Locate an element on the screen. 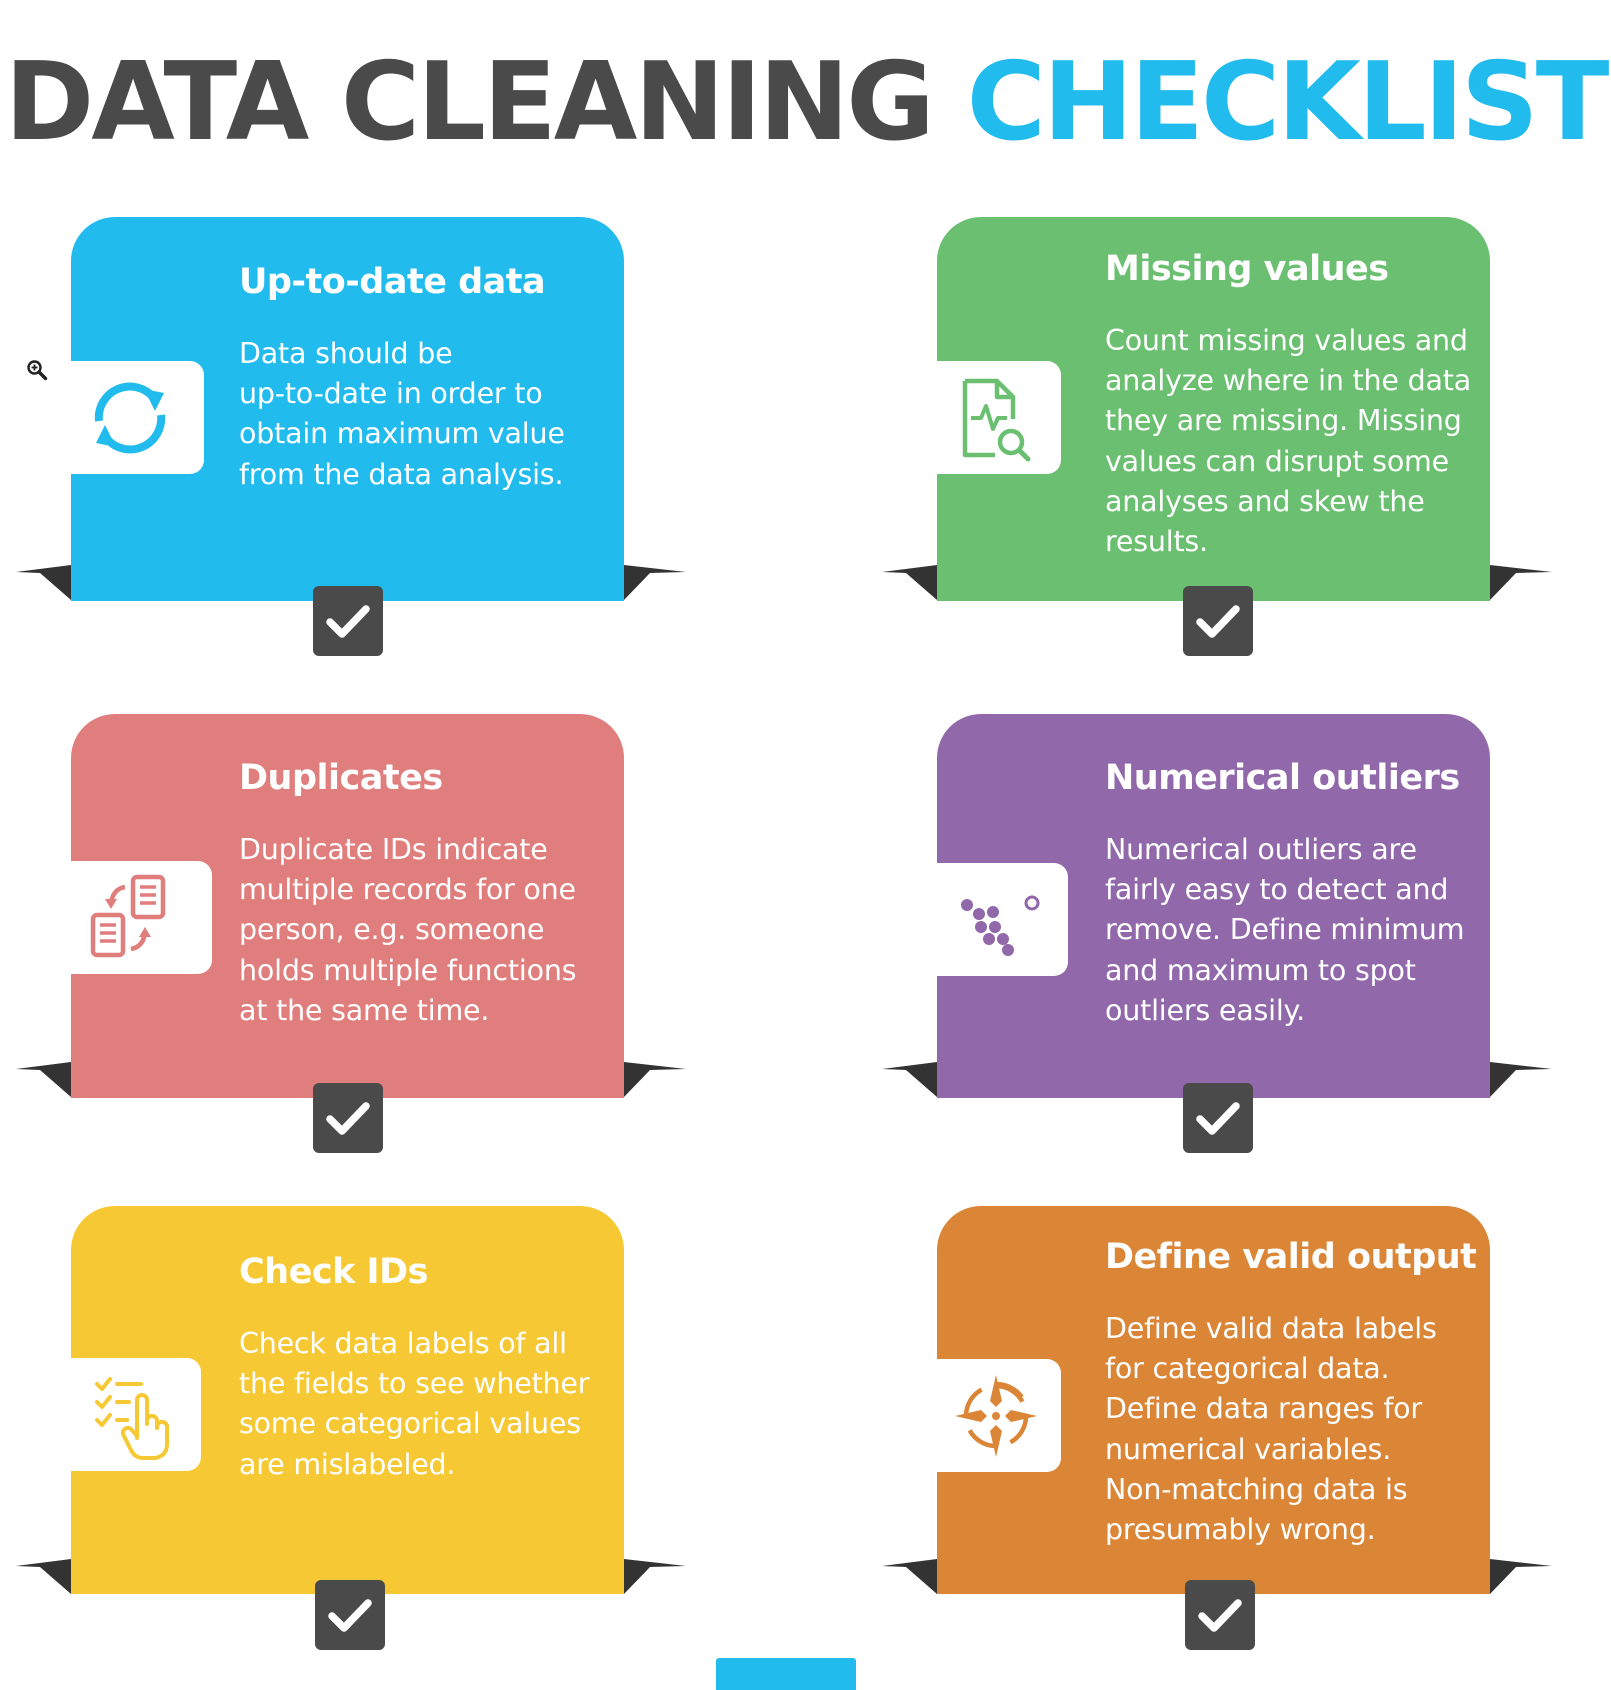 The image size is (1611, 1690). title-part-dark: DATA CLEANING is located at coordinates (469, 102).